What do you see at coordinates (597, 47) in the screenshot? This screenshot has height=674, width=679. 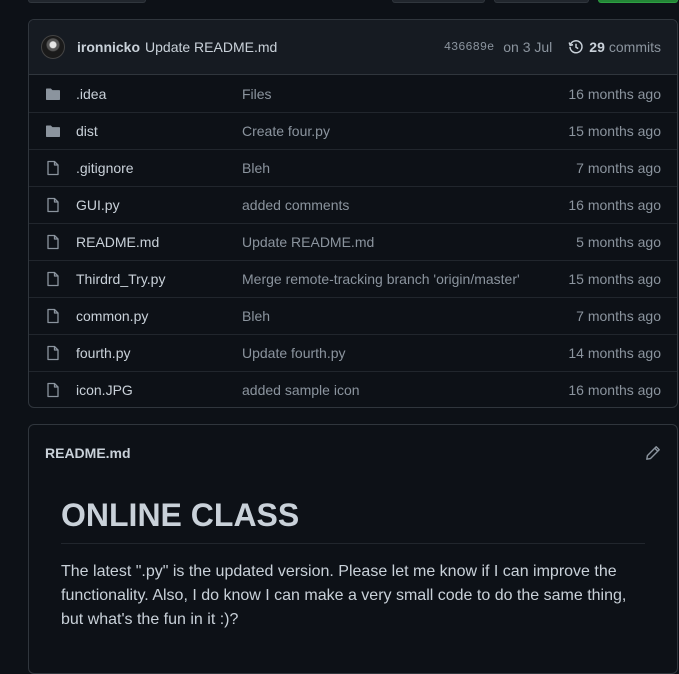 I see `commit-count: 29` at bounding box center [597, 47].